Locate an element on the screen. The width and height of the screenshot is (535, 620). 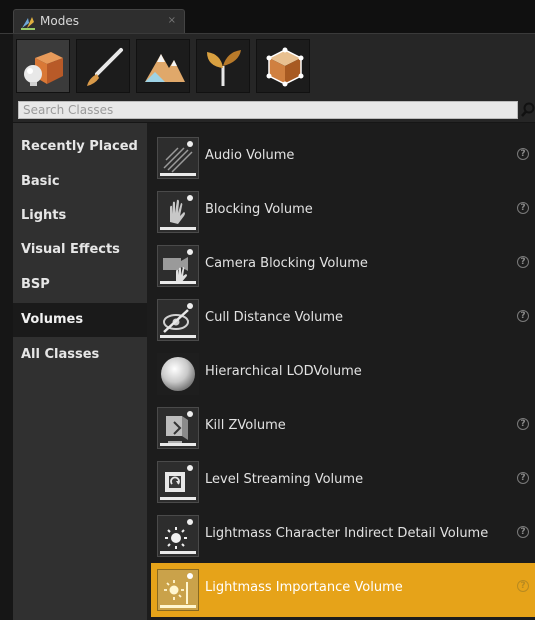
modes-tab-icon is located at coordinates (28, 23).